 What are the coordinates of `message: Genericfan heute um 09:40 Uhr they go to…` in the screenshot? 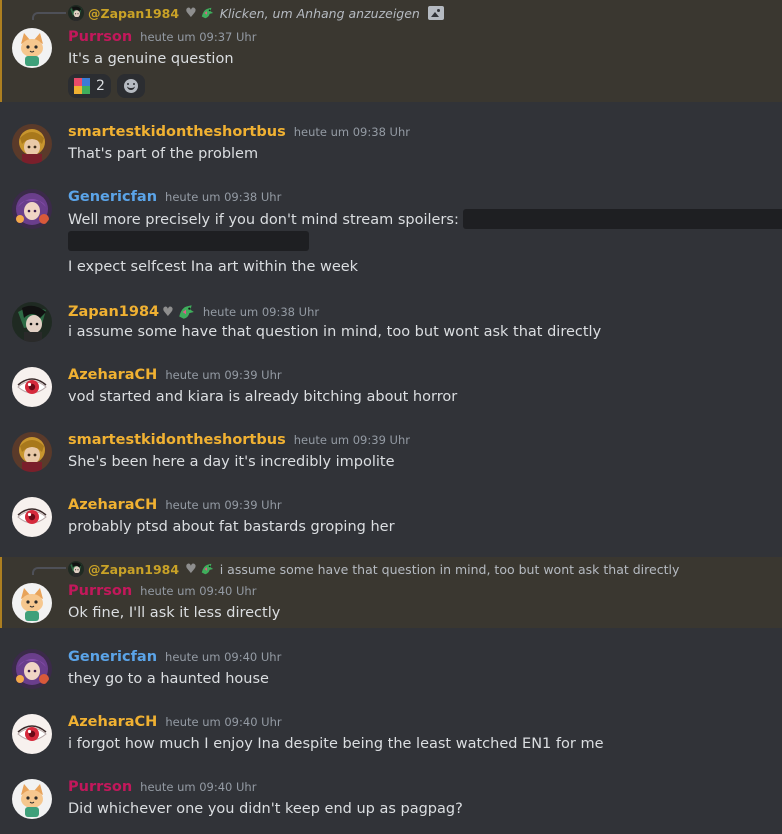 It's located at (391, 665).